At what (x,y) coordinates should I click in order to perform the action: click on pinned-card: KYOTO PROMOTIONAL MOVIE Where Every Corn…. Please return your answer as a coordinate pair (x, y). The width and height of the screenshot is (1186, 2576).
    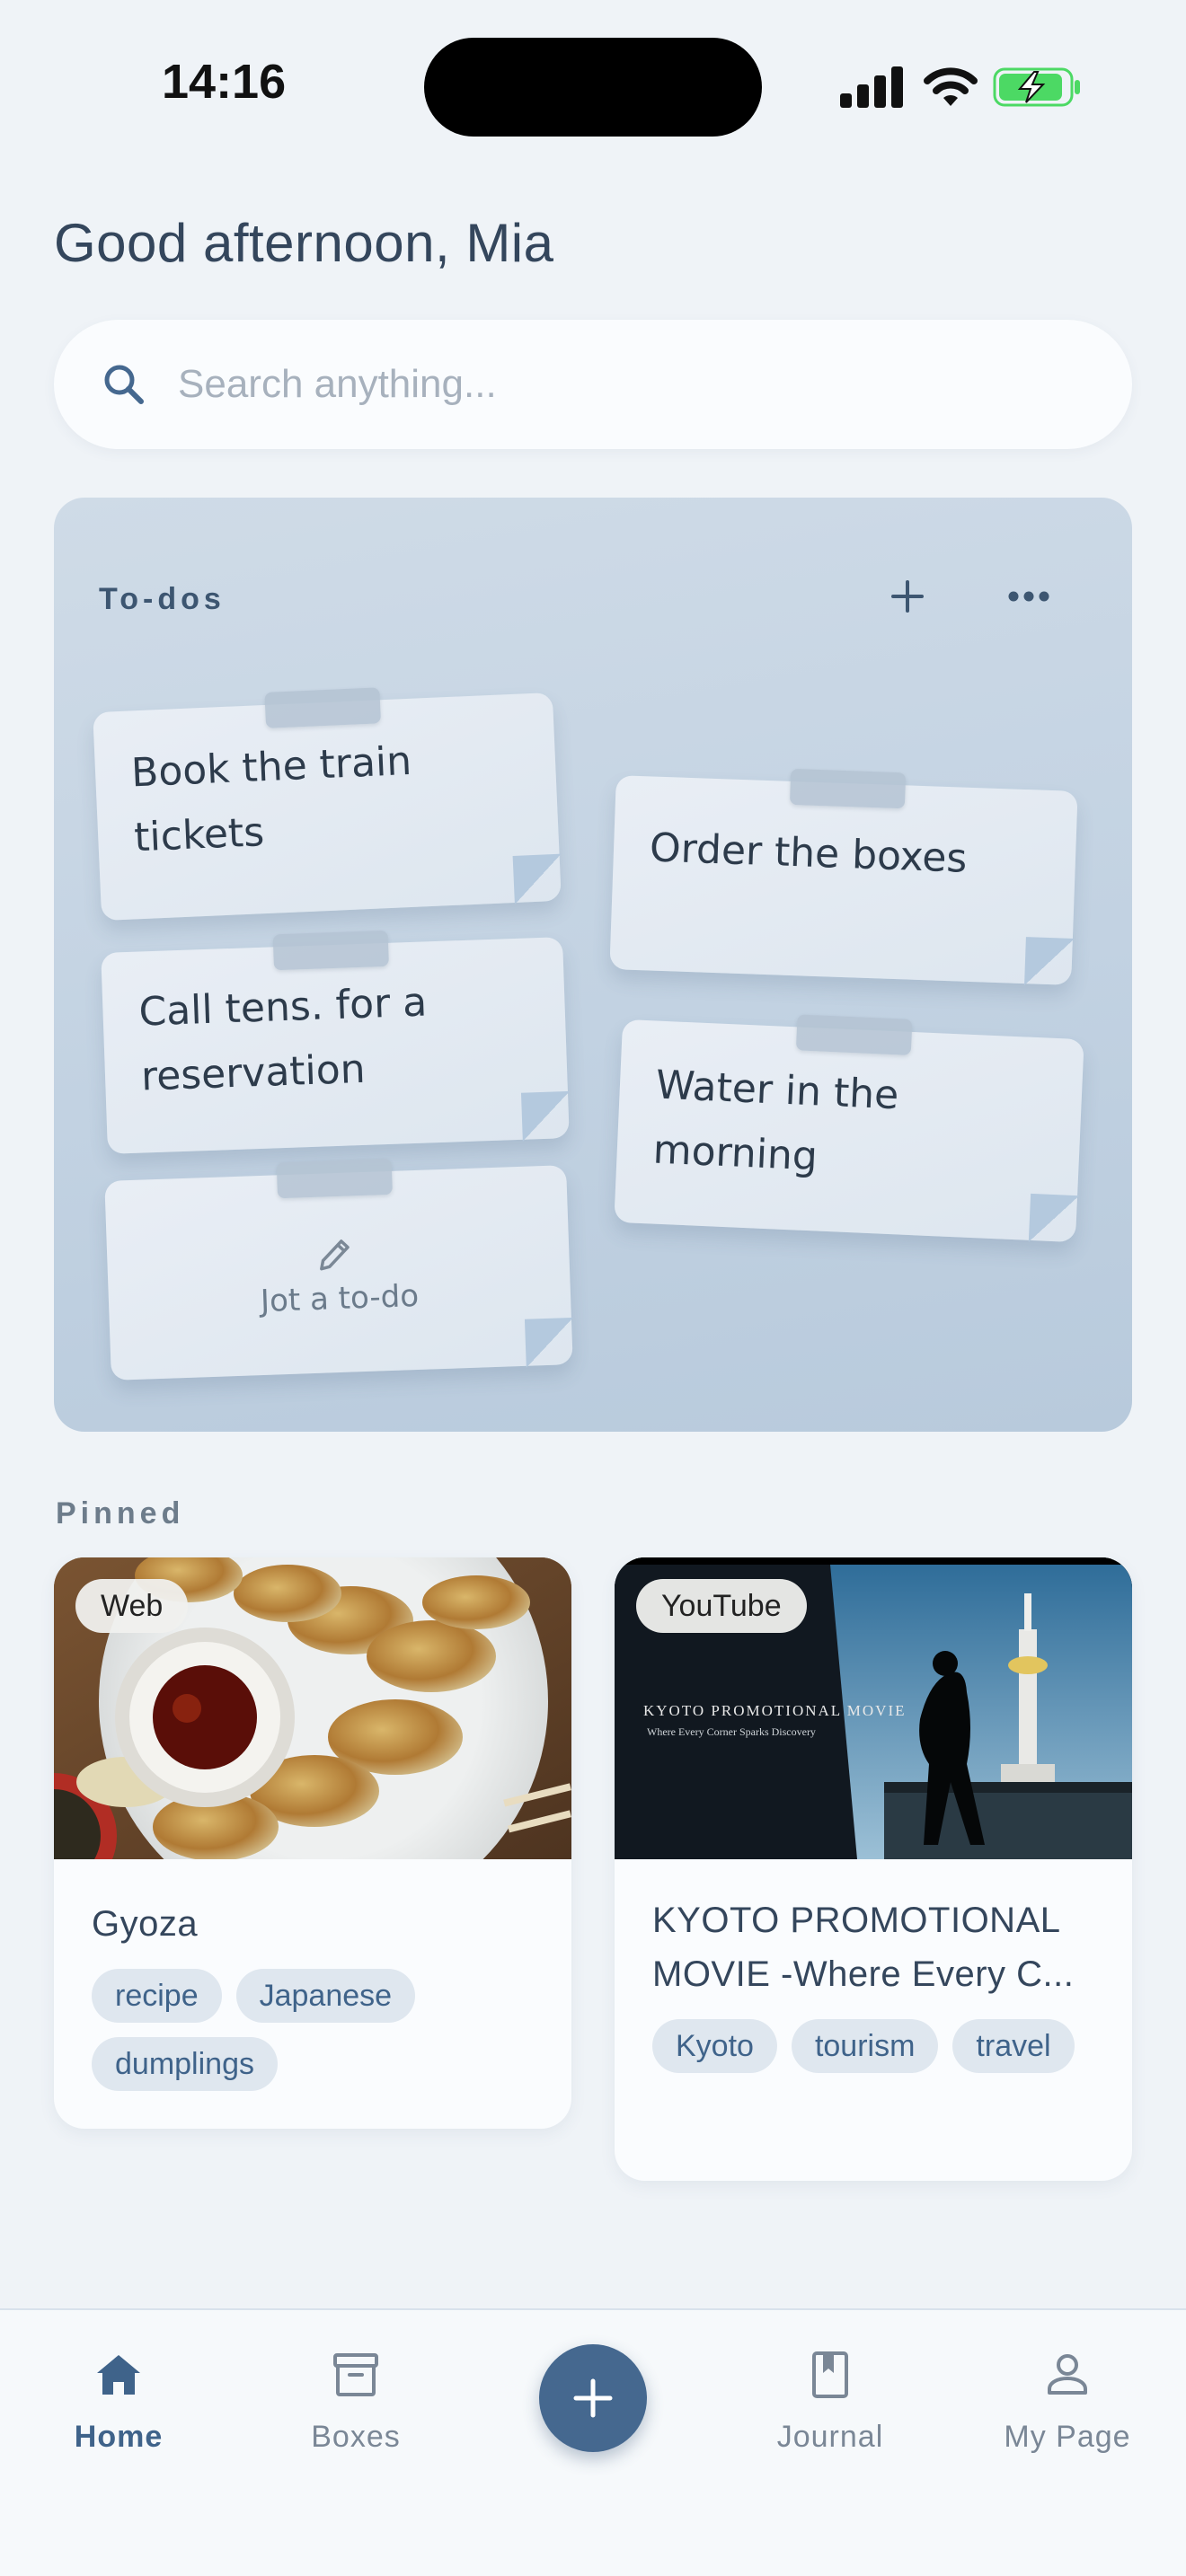
    Looking at the image, I should click on (873, 1869).